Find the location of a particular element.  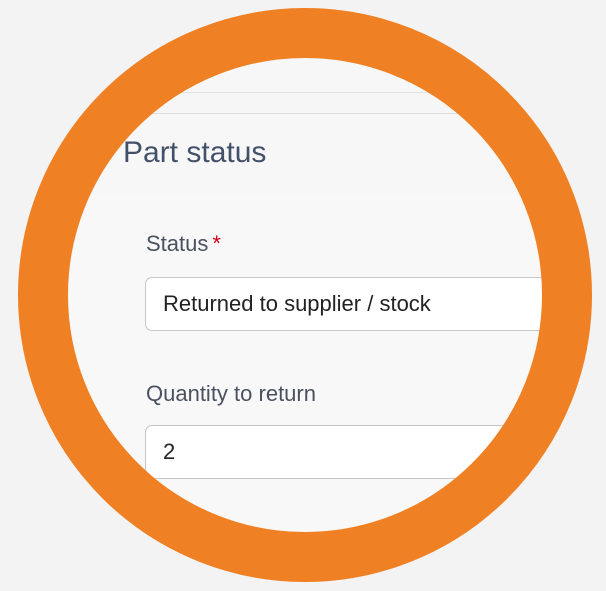

page-title: Part status is located at coordinates (195, 152).